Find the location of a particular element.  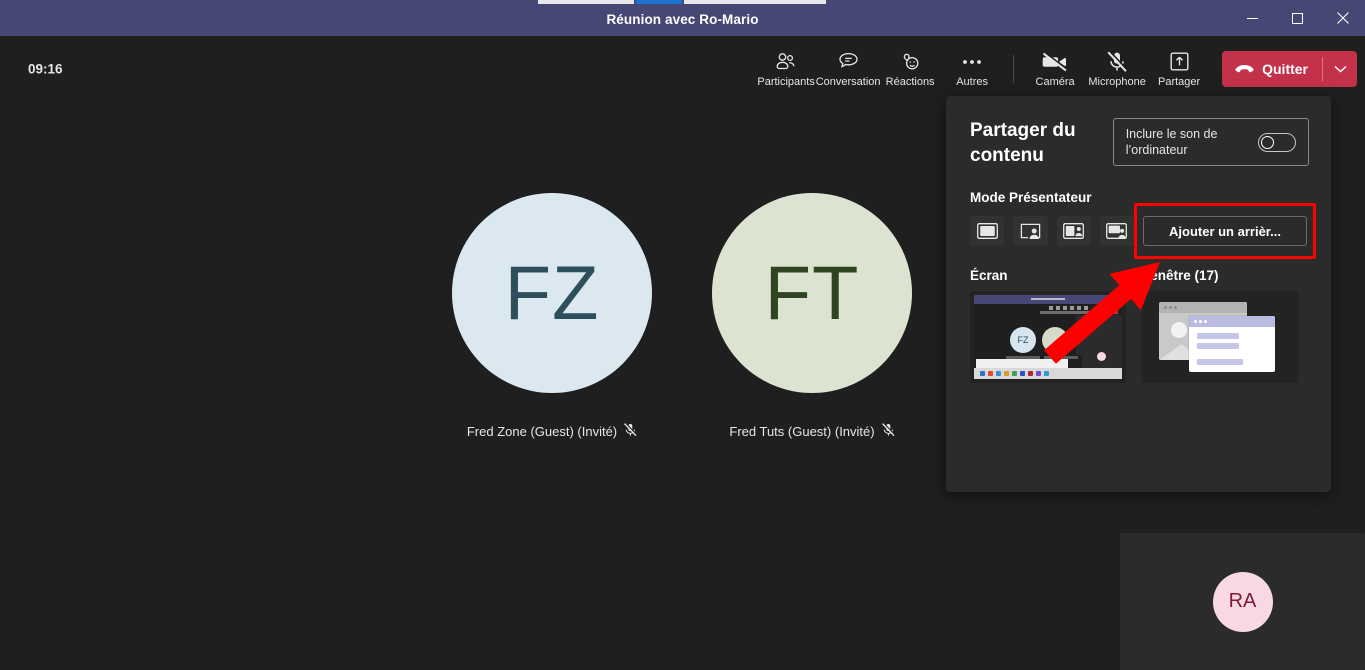

camera-button: Caméra is located at coordinates (1055, 69).